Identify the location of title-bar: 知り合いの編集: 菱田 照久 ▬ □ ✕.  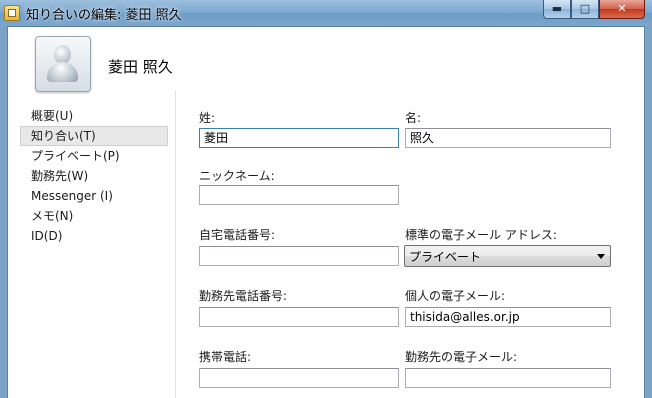
(326, 13).